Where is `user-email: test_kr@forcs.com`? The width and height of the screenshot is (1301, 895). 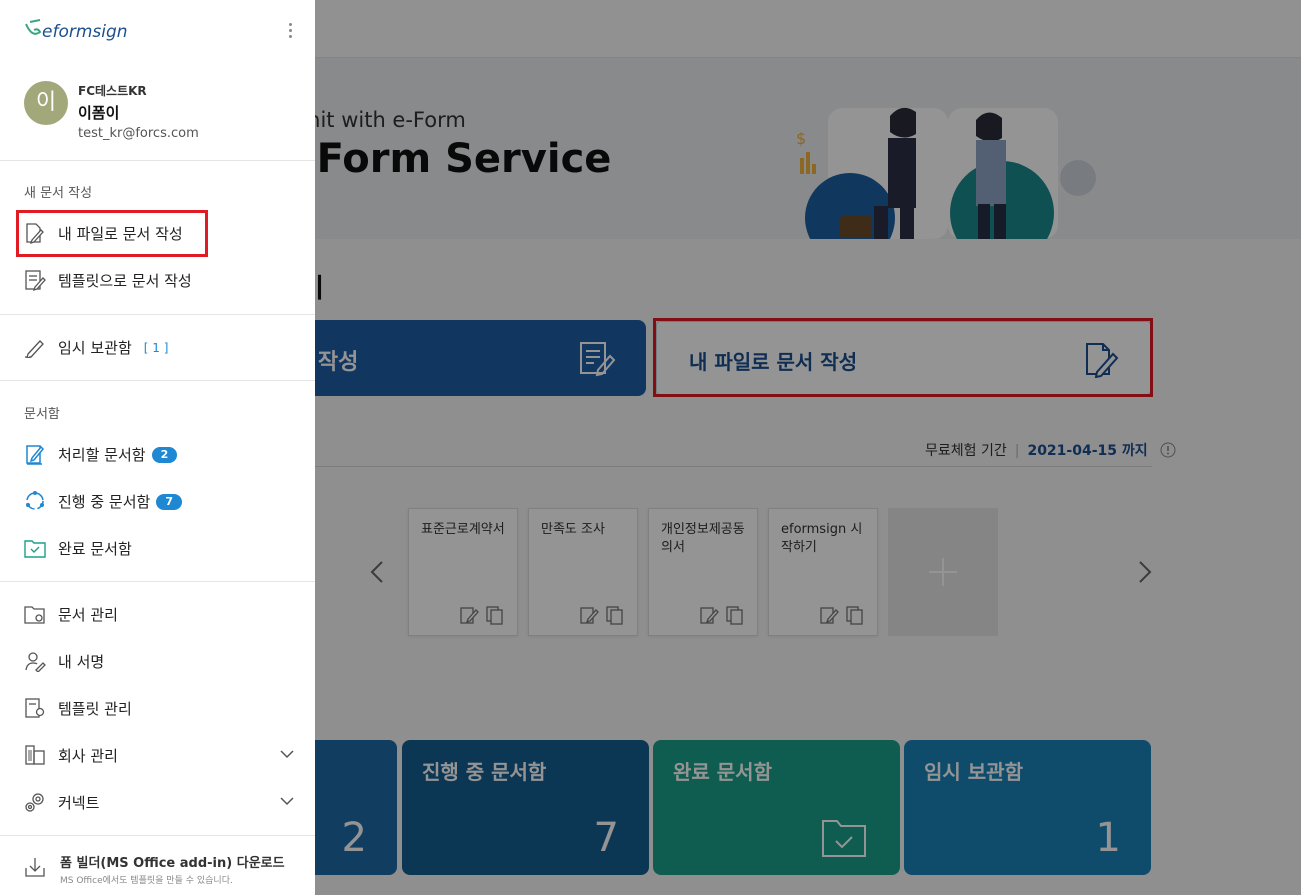 user-email: test_kr@forcs.com is located at coordinates (138, 133).